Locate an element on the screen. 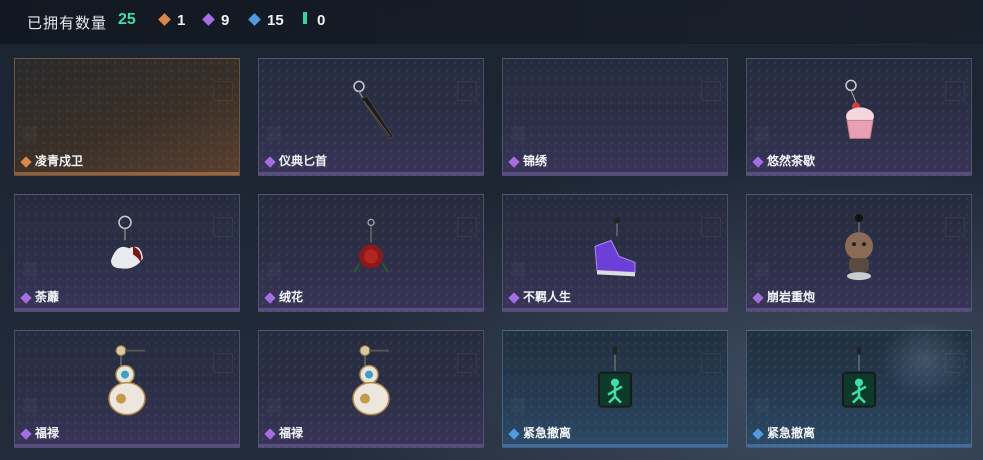  charm-card: 锦绣 is located at coordinates (615, 117).